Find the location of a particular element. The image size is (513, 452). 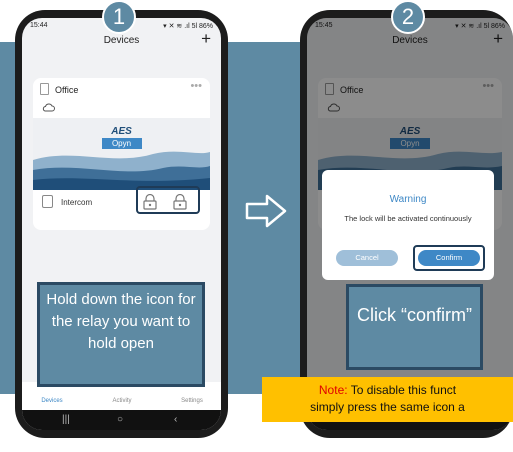

note-label: Note: is located at coordinates (333, 390).